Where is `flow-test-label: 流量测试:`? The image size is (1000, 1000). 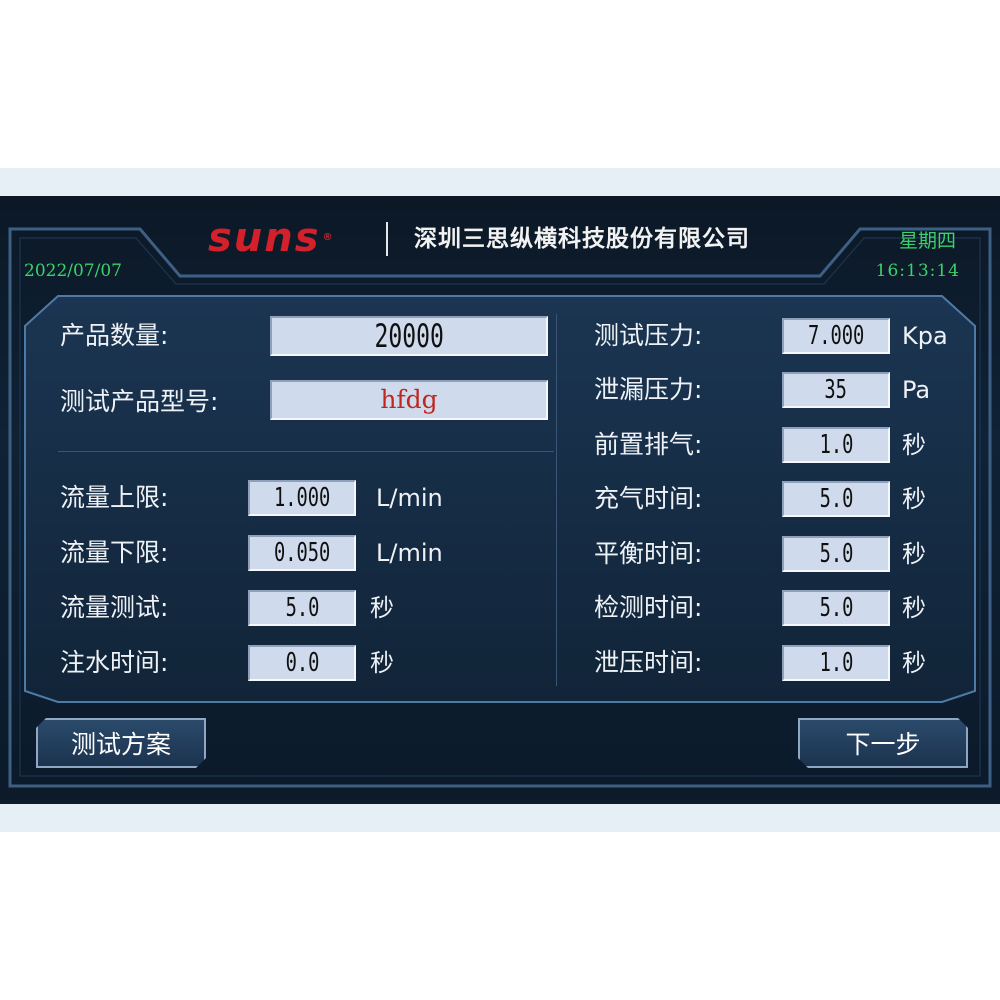 flow-test-label: 流量测试: is located at coordinates (114, 607).